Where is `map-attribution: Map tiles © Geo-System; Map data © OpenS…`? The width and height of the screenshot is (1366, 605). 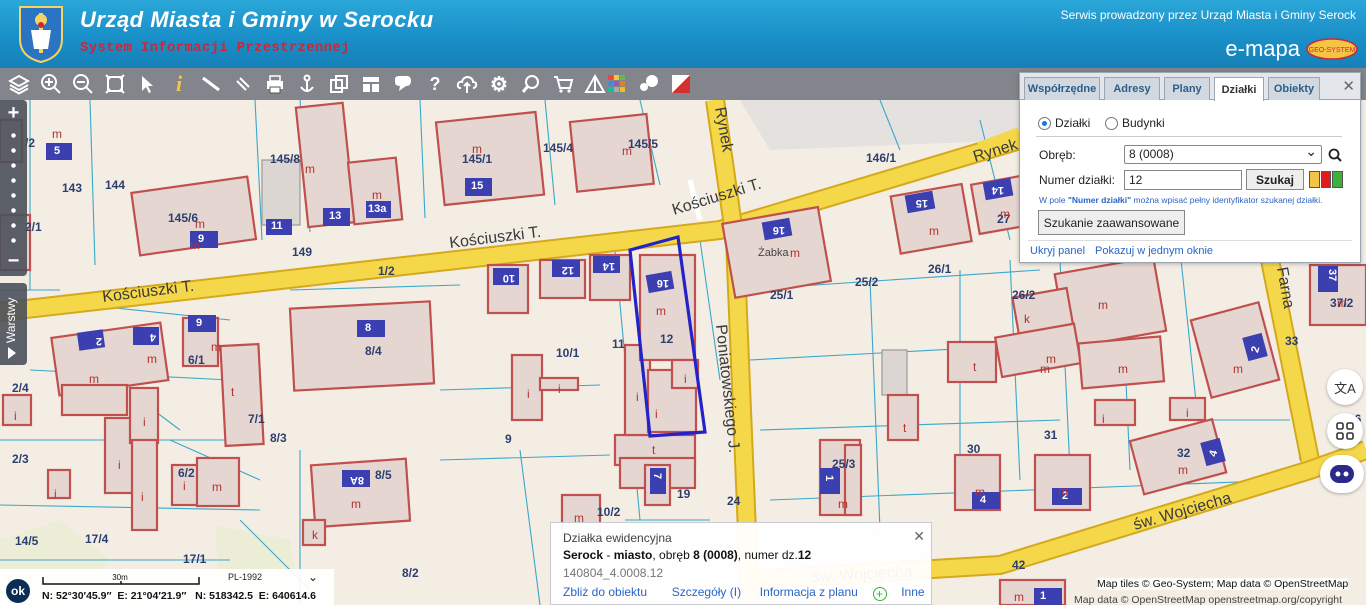 map-attribution: Map tiles © Geo-System; Map data © OpenS… is located at coordinates (1223, 584).